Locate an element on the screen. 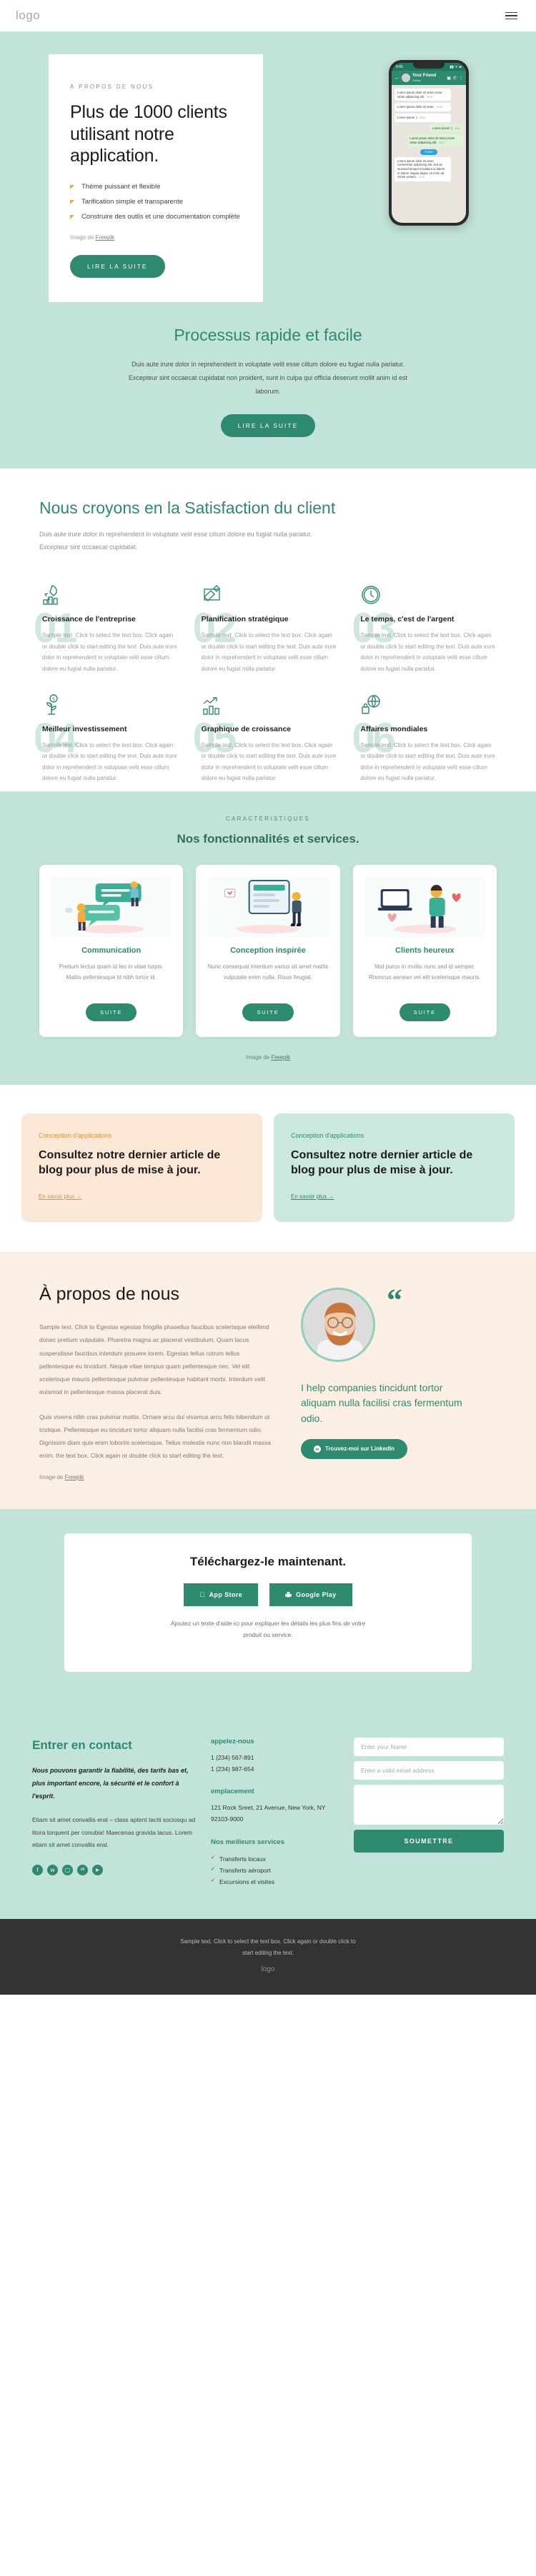 The image size is (536, 2576). hero-bullet: Tarification simple et transparente is located at coordinates (156, 202).